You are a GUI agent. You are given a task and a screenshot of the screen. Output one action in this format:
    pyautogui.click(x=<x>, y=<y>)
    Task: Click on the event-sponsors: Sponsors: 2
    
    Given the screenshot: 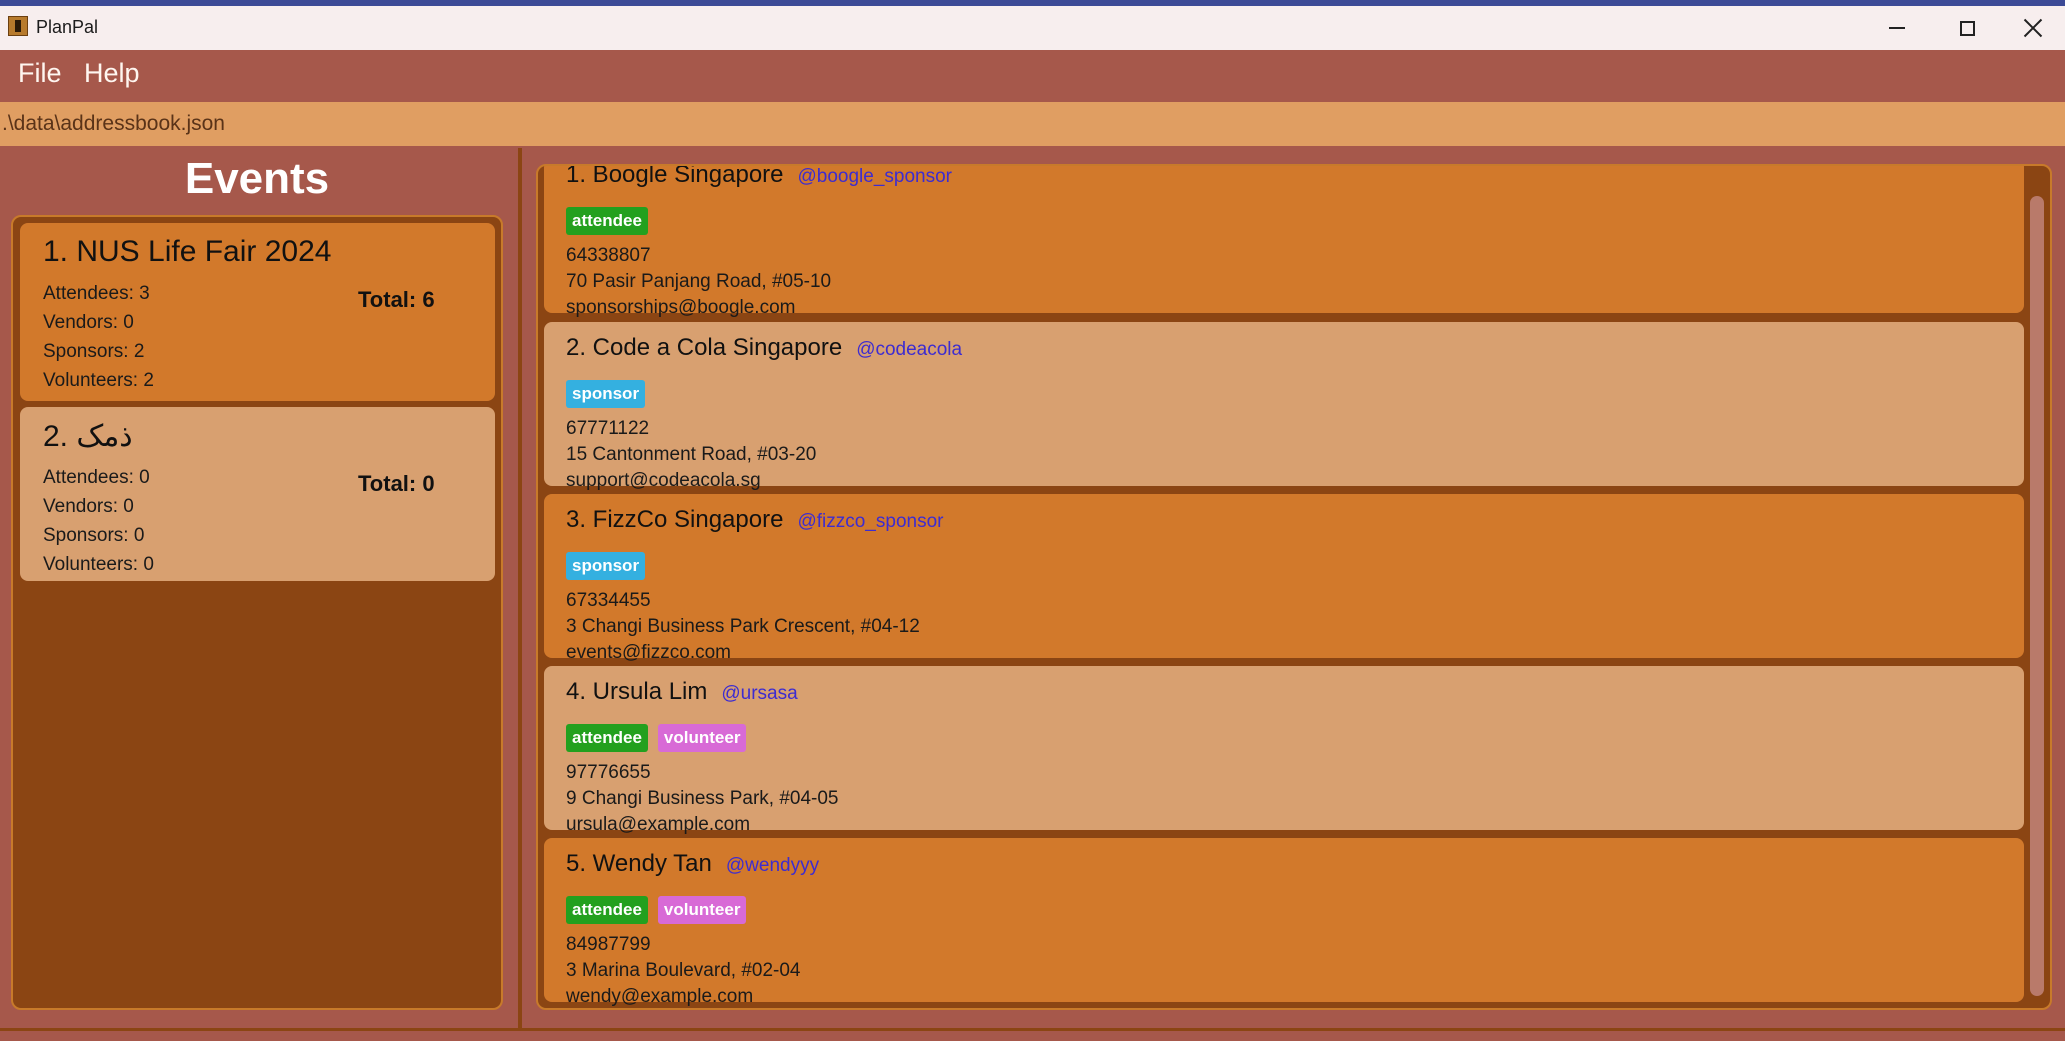 What is the action you would take?
    pyautogui.click(x=94, y=351)
    